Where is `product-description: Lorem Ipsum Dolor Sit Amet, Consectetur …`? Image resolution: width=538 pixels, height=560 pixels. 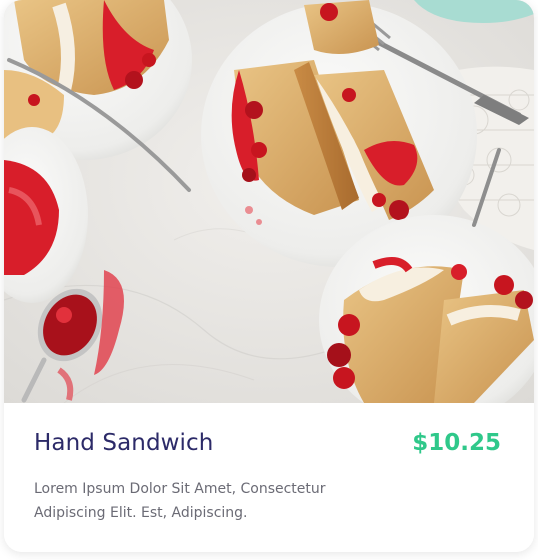 product-description: Lorem Ipsum Dolor Sit Amet, Consectetur … is located at coordinates (180, 501).